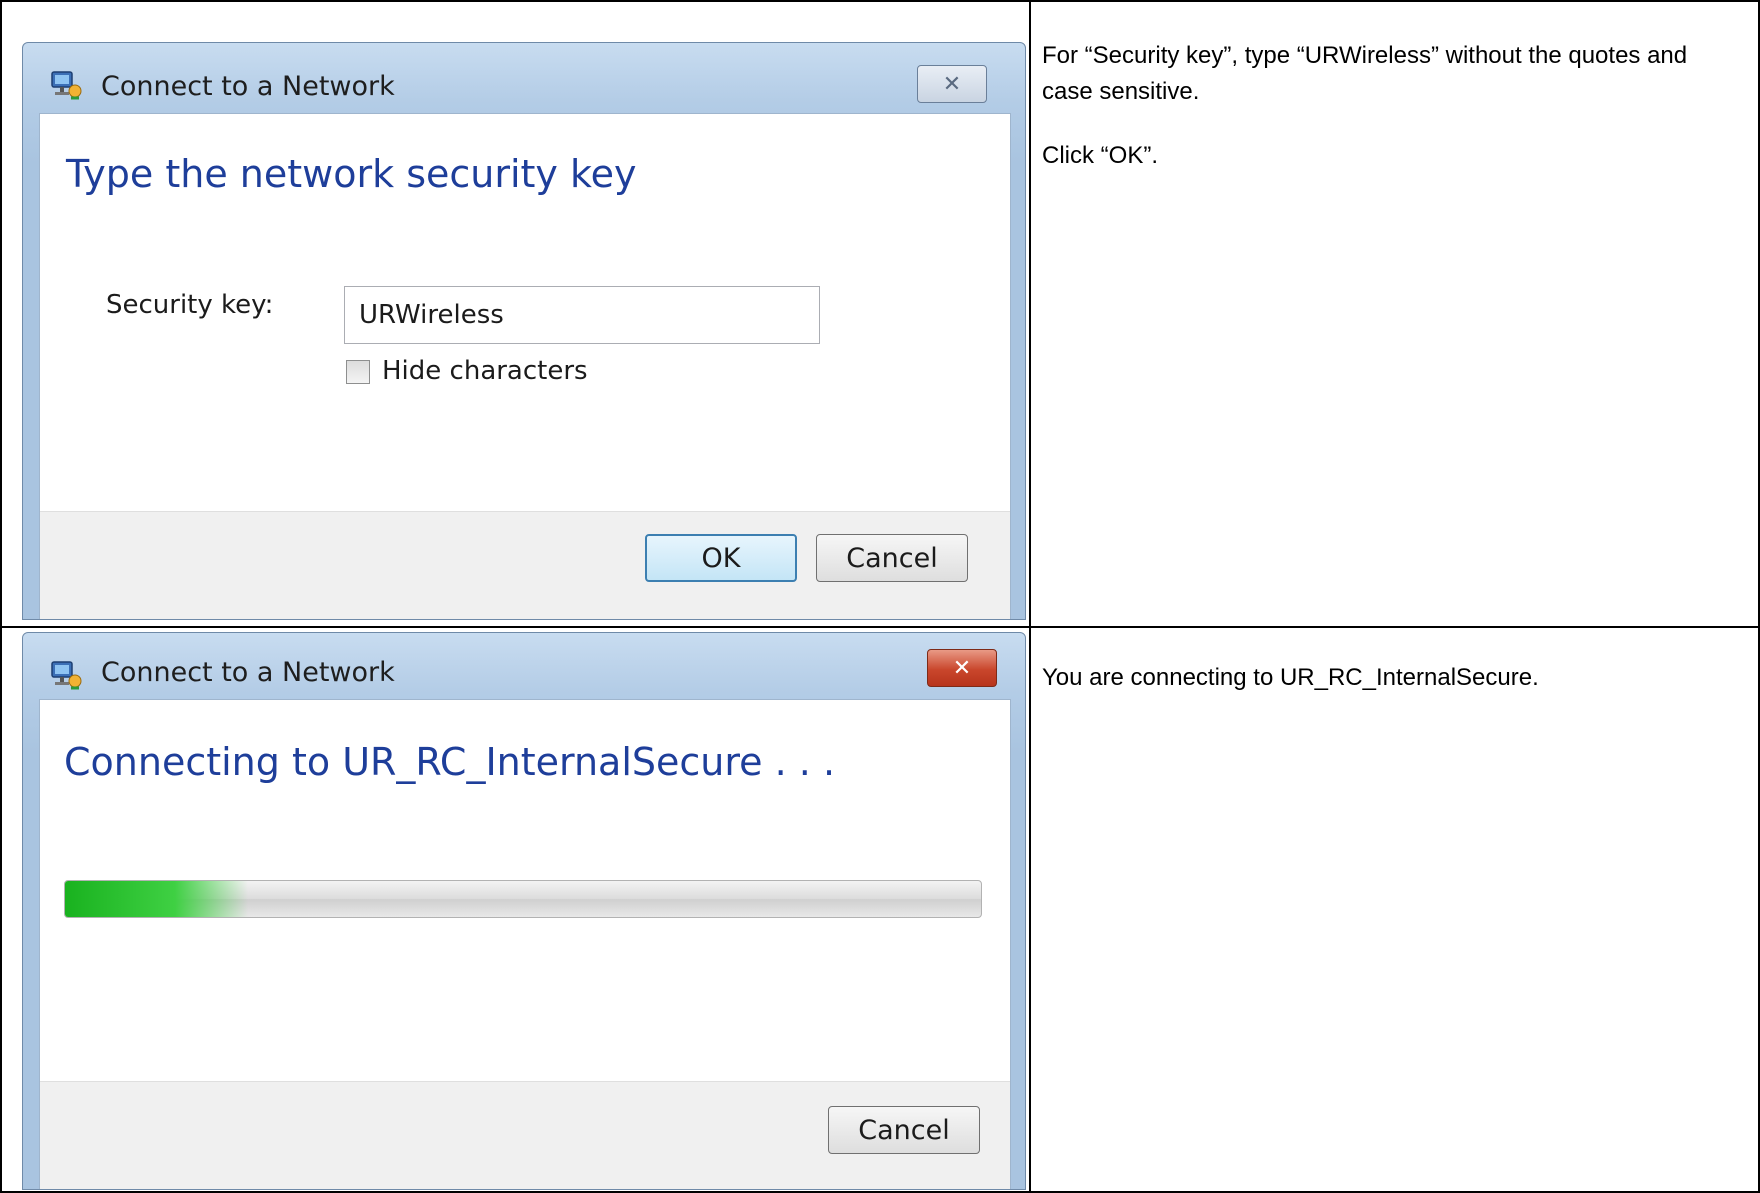 The width and height of the screenshot is (1760, 1193). Describe the element at coordinates (358, 372) in the screenshot. I see `hide-characters-checkbox` at that location.